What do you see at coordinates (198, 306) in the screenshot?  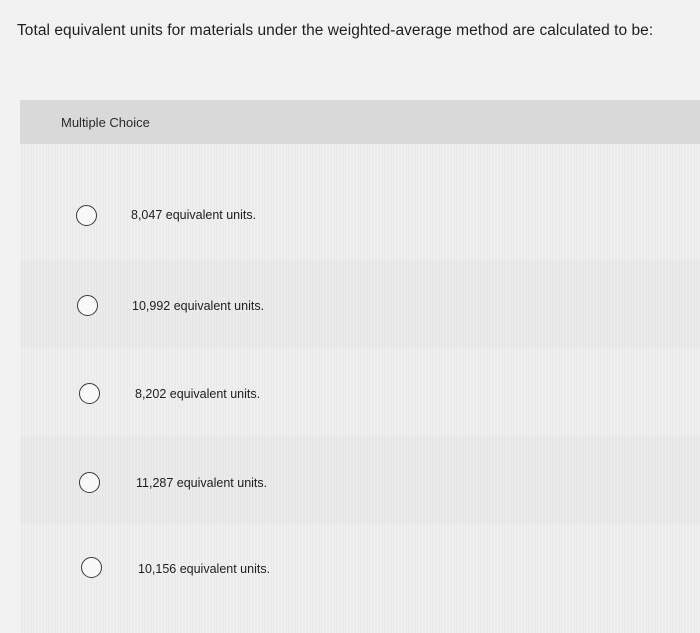 I see `answer-option-label: 10,992 equivalent units.` at bounding box center [198, 306].